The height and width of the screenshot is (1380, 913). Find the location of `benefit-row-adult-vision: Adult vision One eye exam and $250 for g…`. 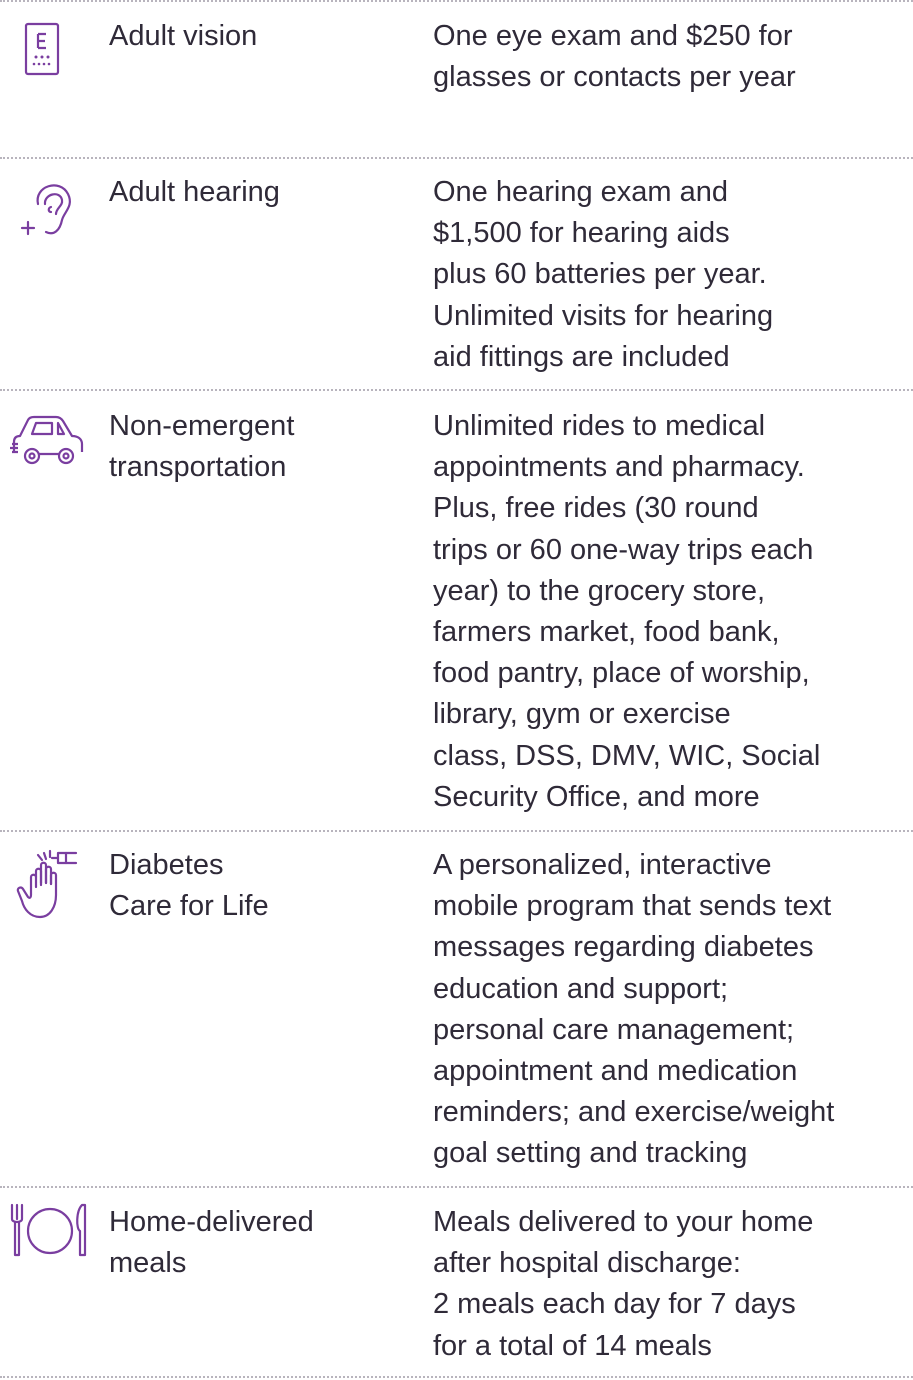

benefit-row-adult-vision: Adult vision One eye exam and $250 for g… is located at coordinates (456, 79).